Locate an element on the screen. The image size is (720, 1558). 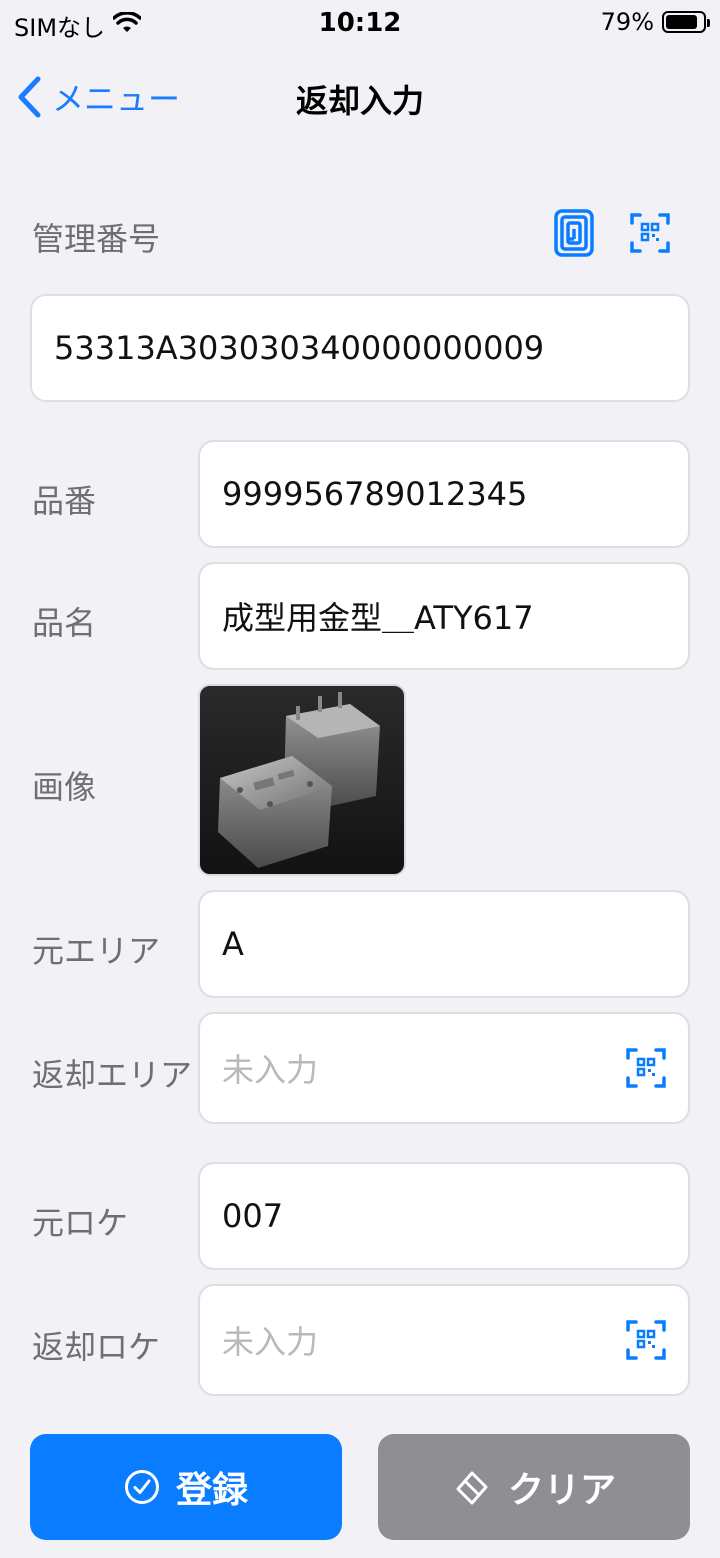
register-button: 登録 is located at coordinates (186, 1487).